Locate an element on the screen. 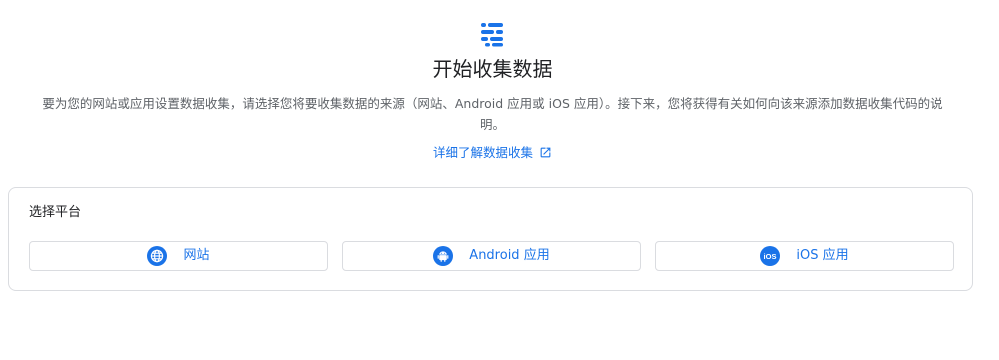 The height and width of the screenshot is (360, 999). ios-icon: iOS is located at coordinates (770, 256).